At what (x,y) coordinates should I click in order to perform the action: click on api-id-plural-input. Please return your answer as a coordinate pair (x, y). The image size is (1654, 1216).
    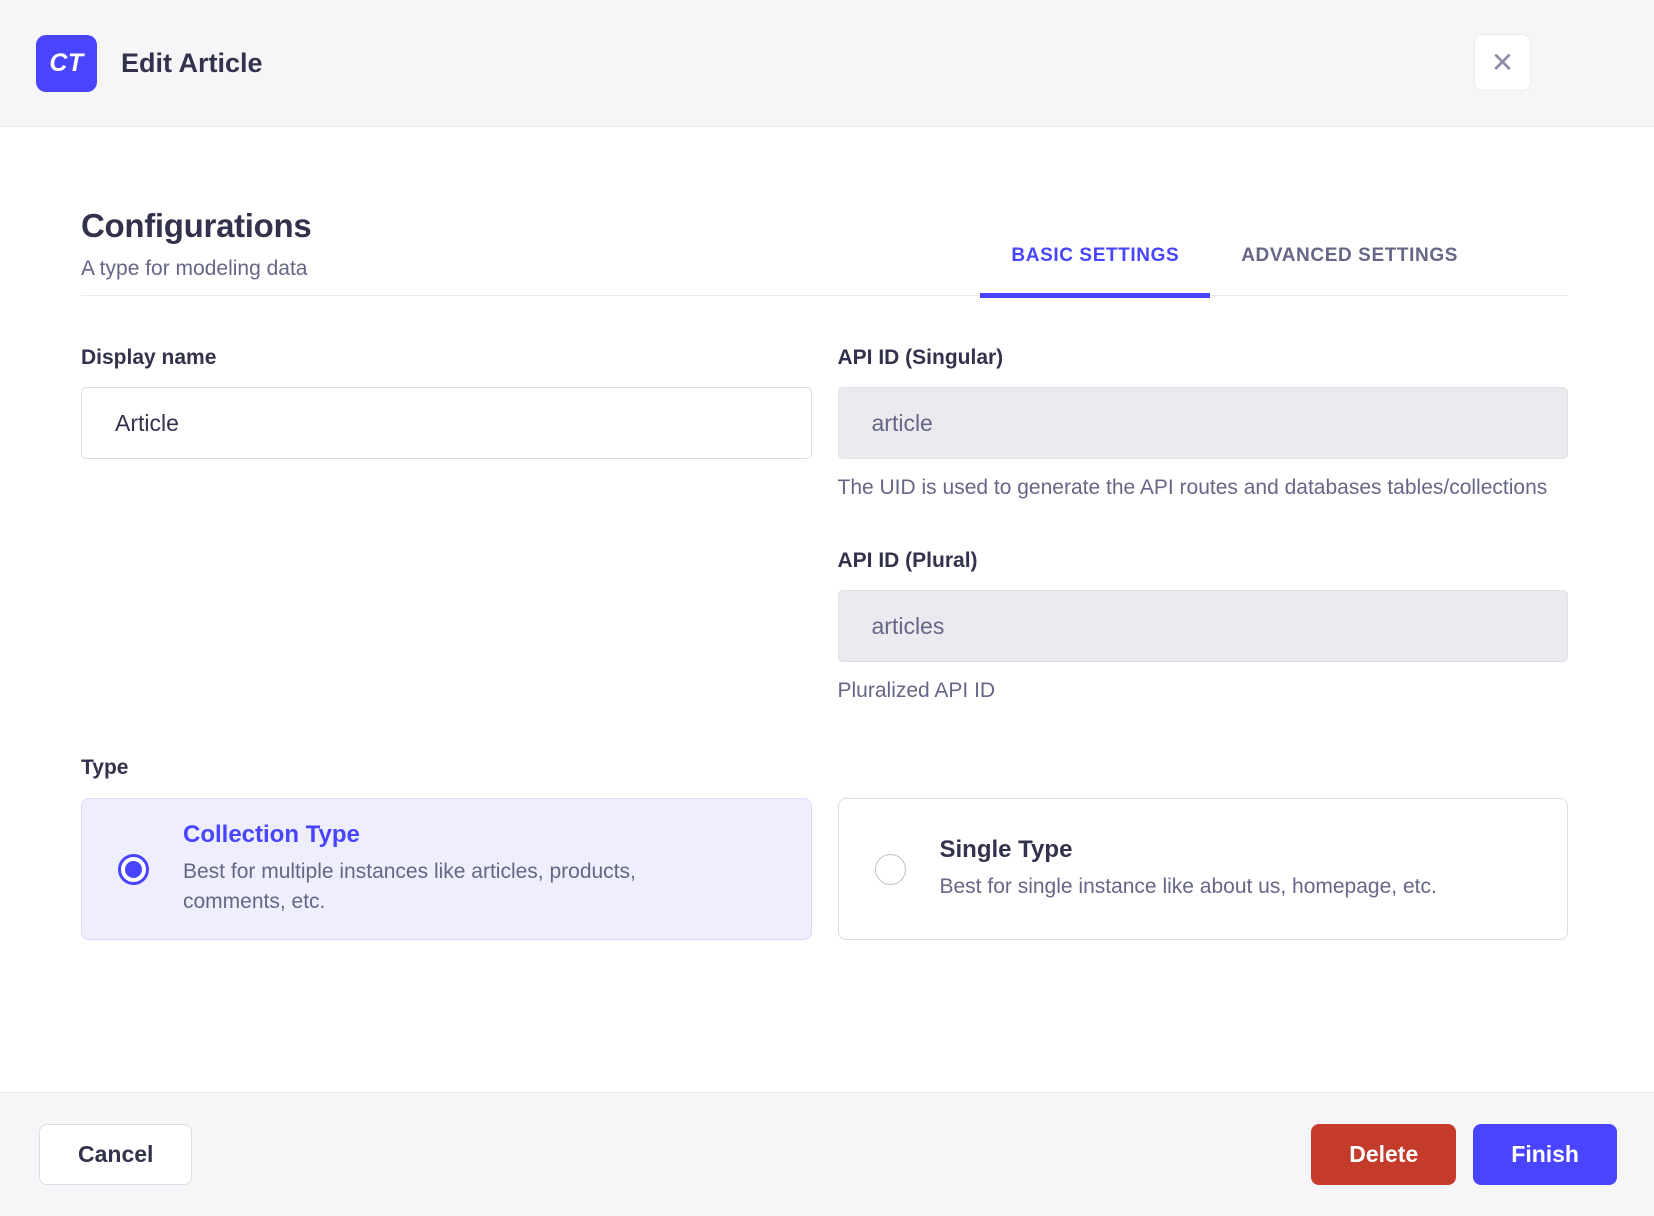
    Looking at the image, I should click on (1202, 626).